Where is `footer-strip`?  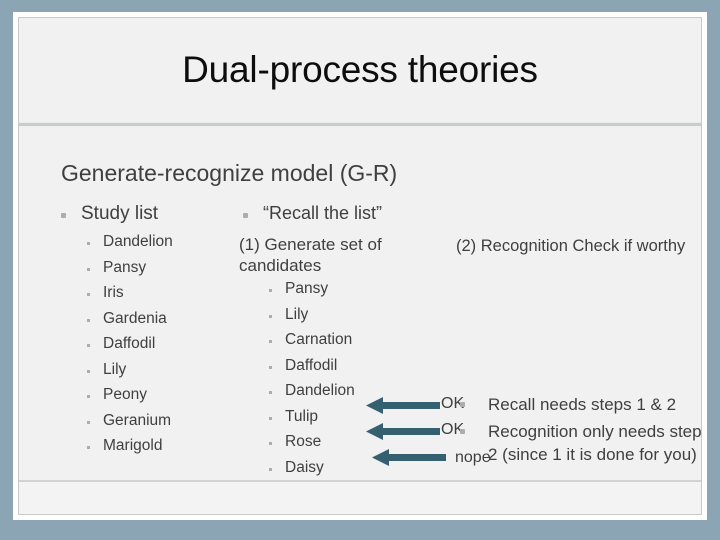
footer-strip is located at coordinates (360, 498).